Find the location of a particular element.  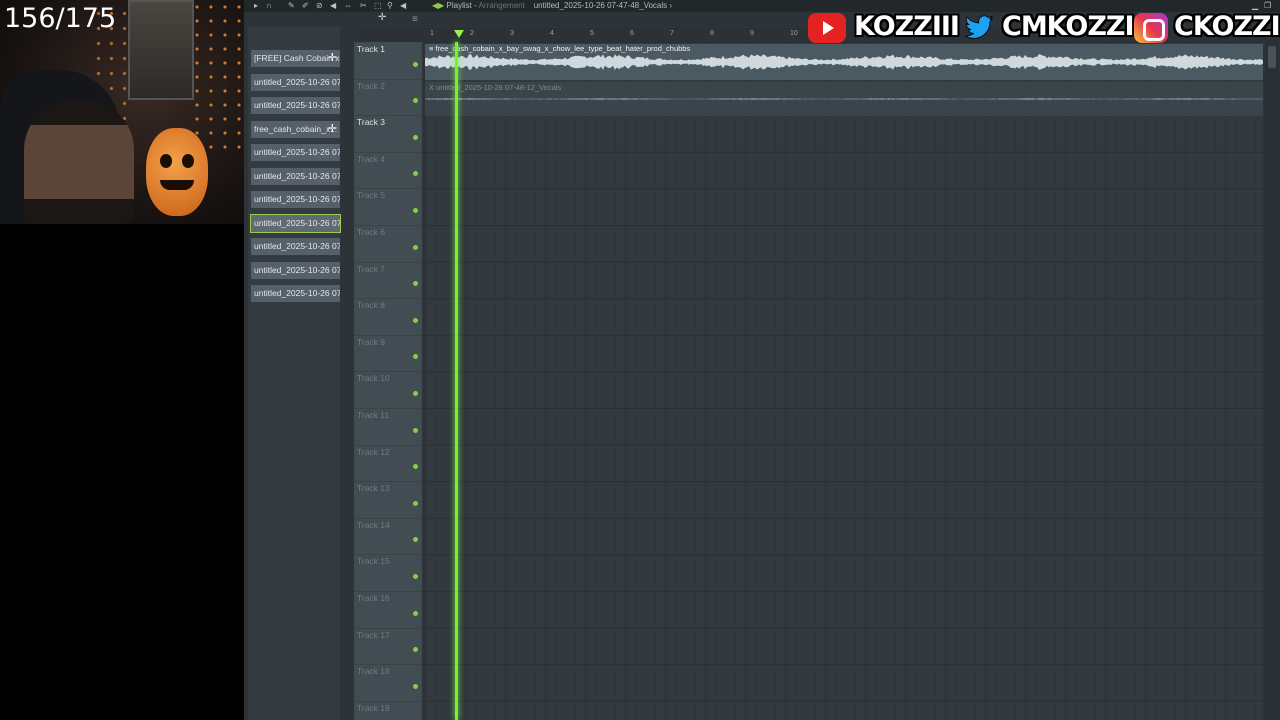

track-name: Track 2 is located at coordinates (371, 85).